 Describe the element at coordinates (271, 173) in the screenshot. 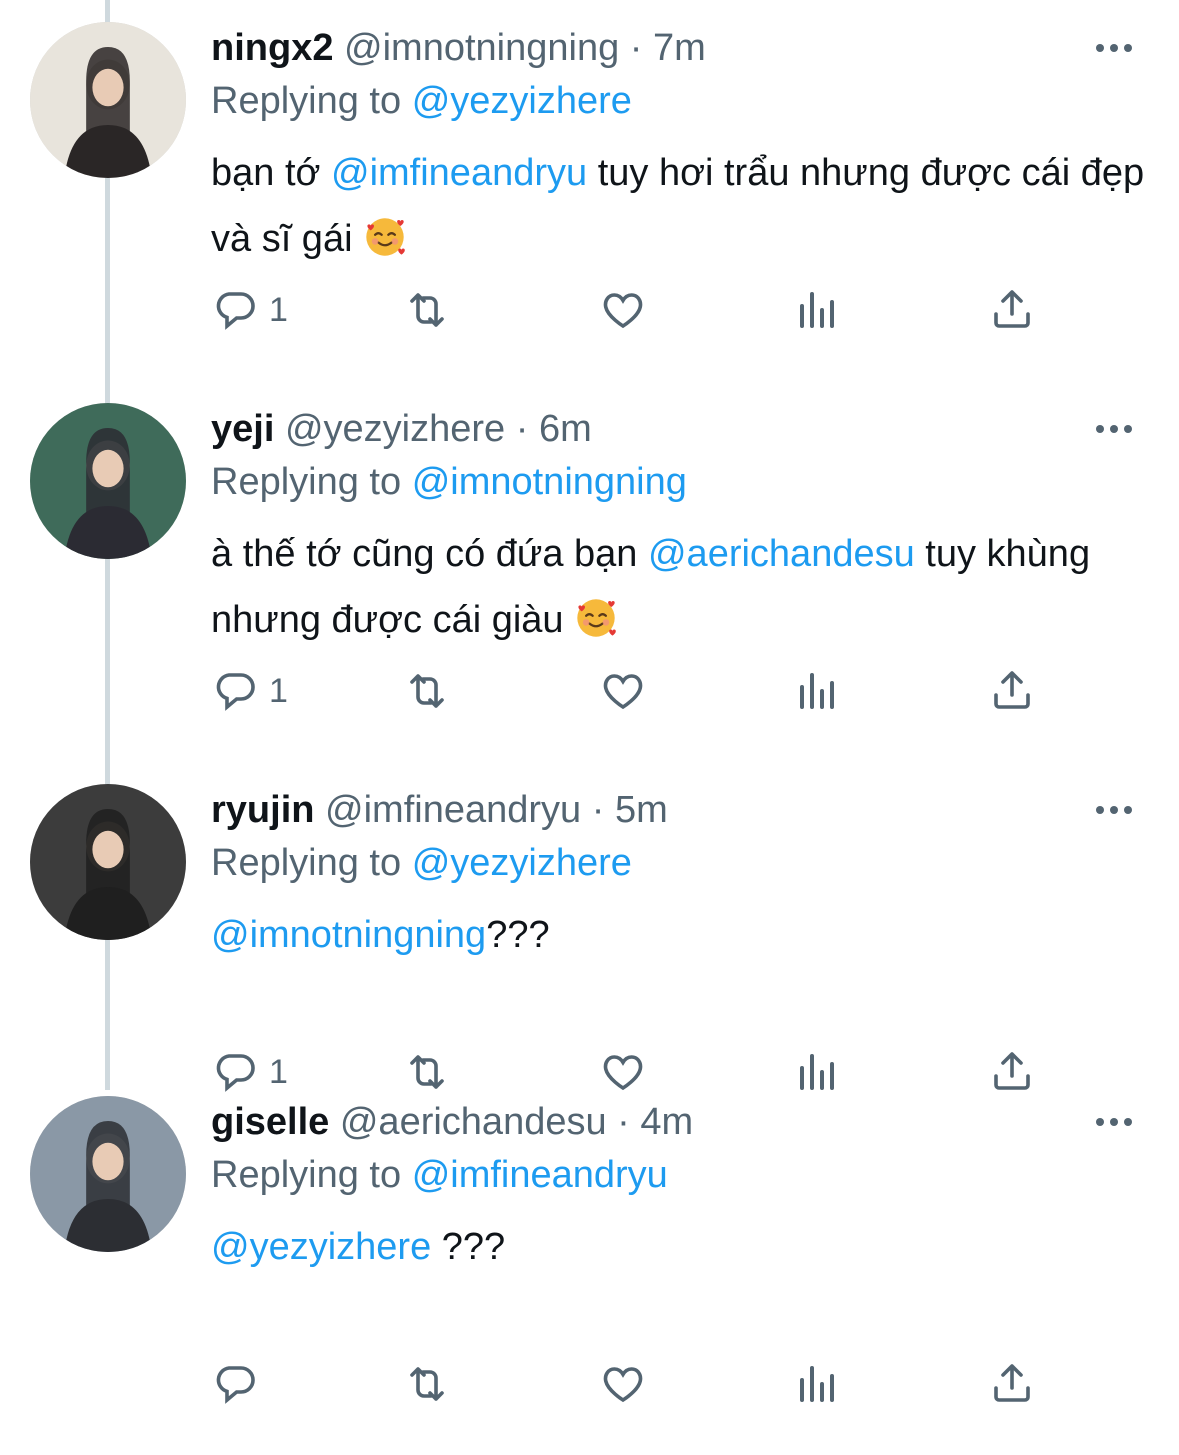

I see `tweet-text-segment: bạn tớ` at that location.